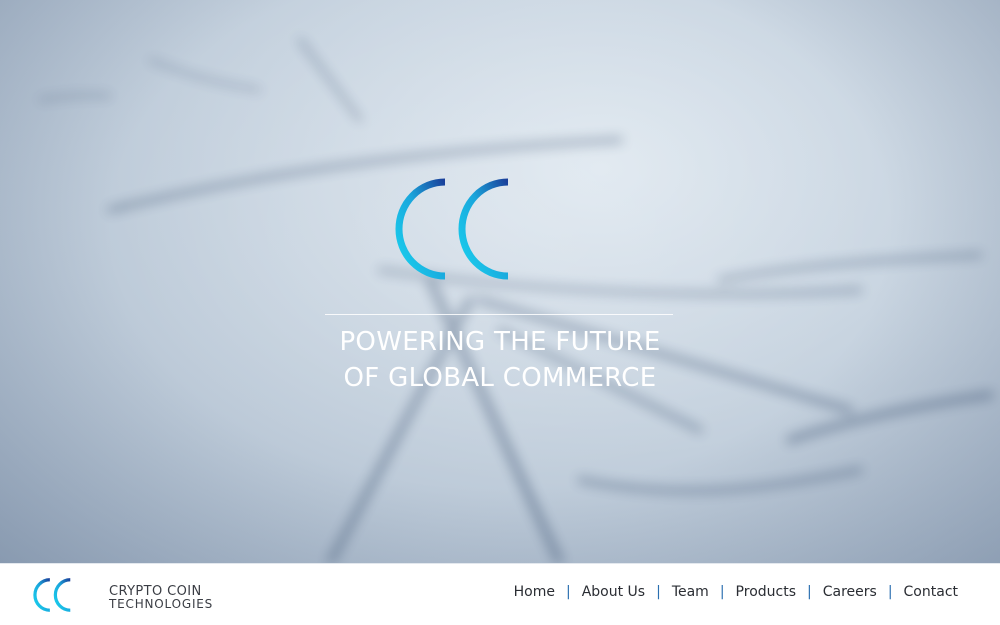  Describe the element at coordinates (161, 604) in the screenshot. I see `brand-name-line-2: TECHNOLOGIES` at that location.